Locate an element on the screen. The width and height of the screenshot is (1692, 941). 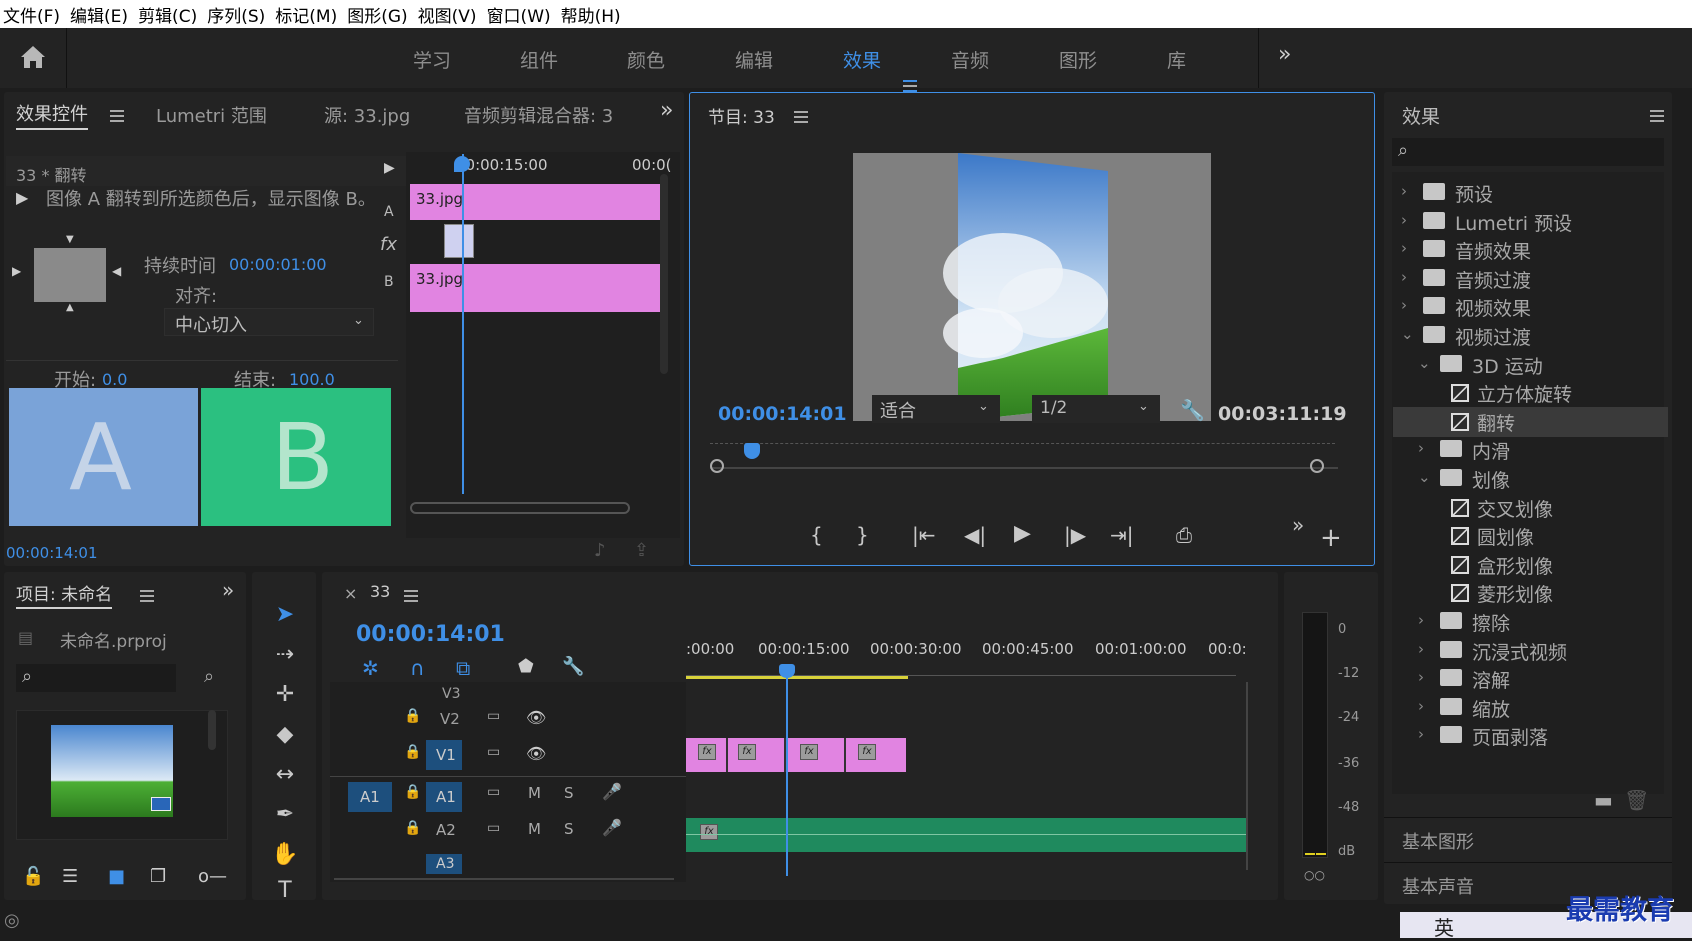
zoom-handle-left is located at coordinates (717, 466).